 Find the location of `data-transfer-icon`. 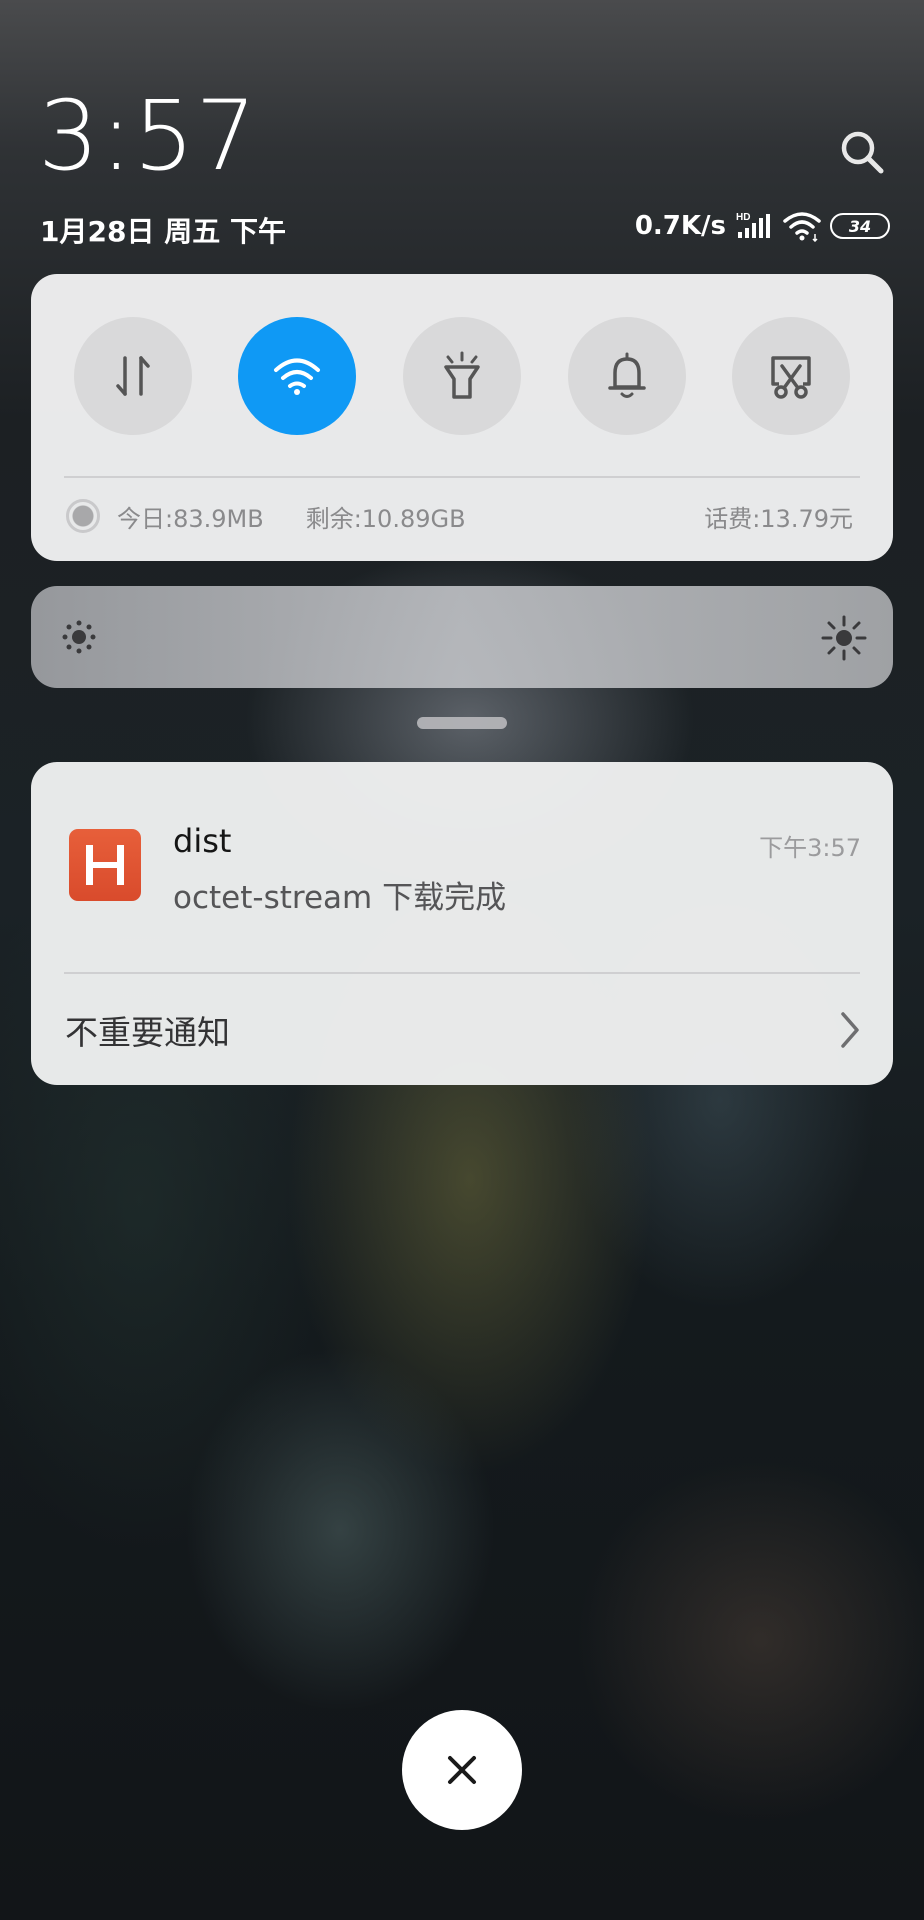

data-transfer-icon is located at coordinates (133, 376).